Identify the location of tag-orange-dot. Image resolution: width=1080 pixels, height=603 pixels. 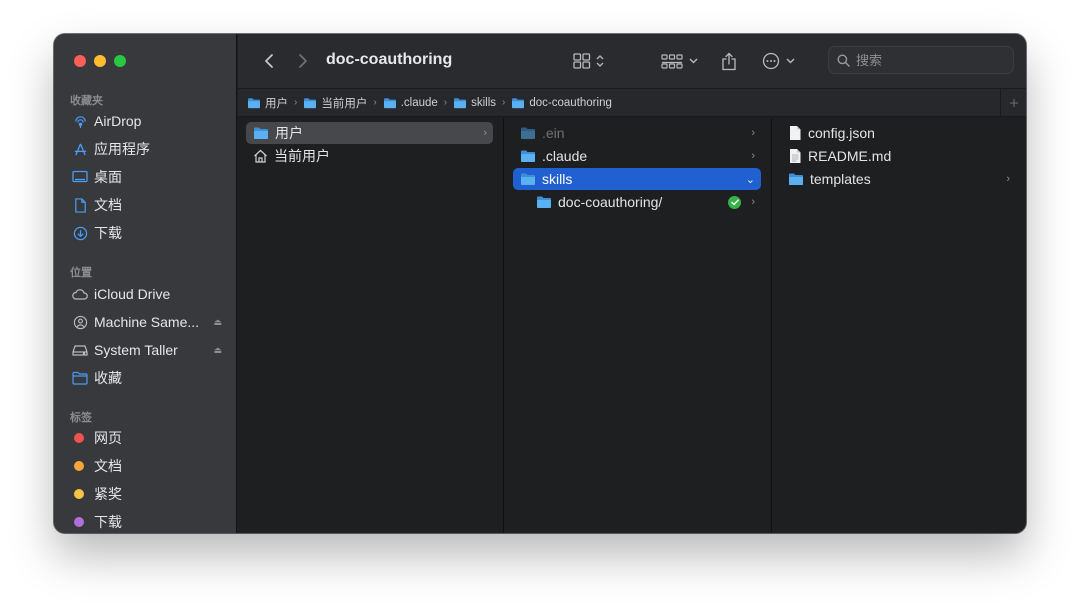
(79, 466).